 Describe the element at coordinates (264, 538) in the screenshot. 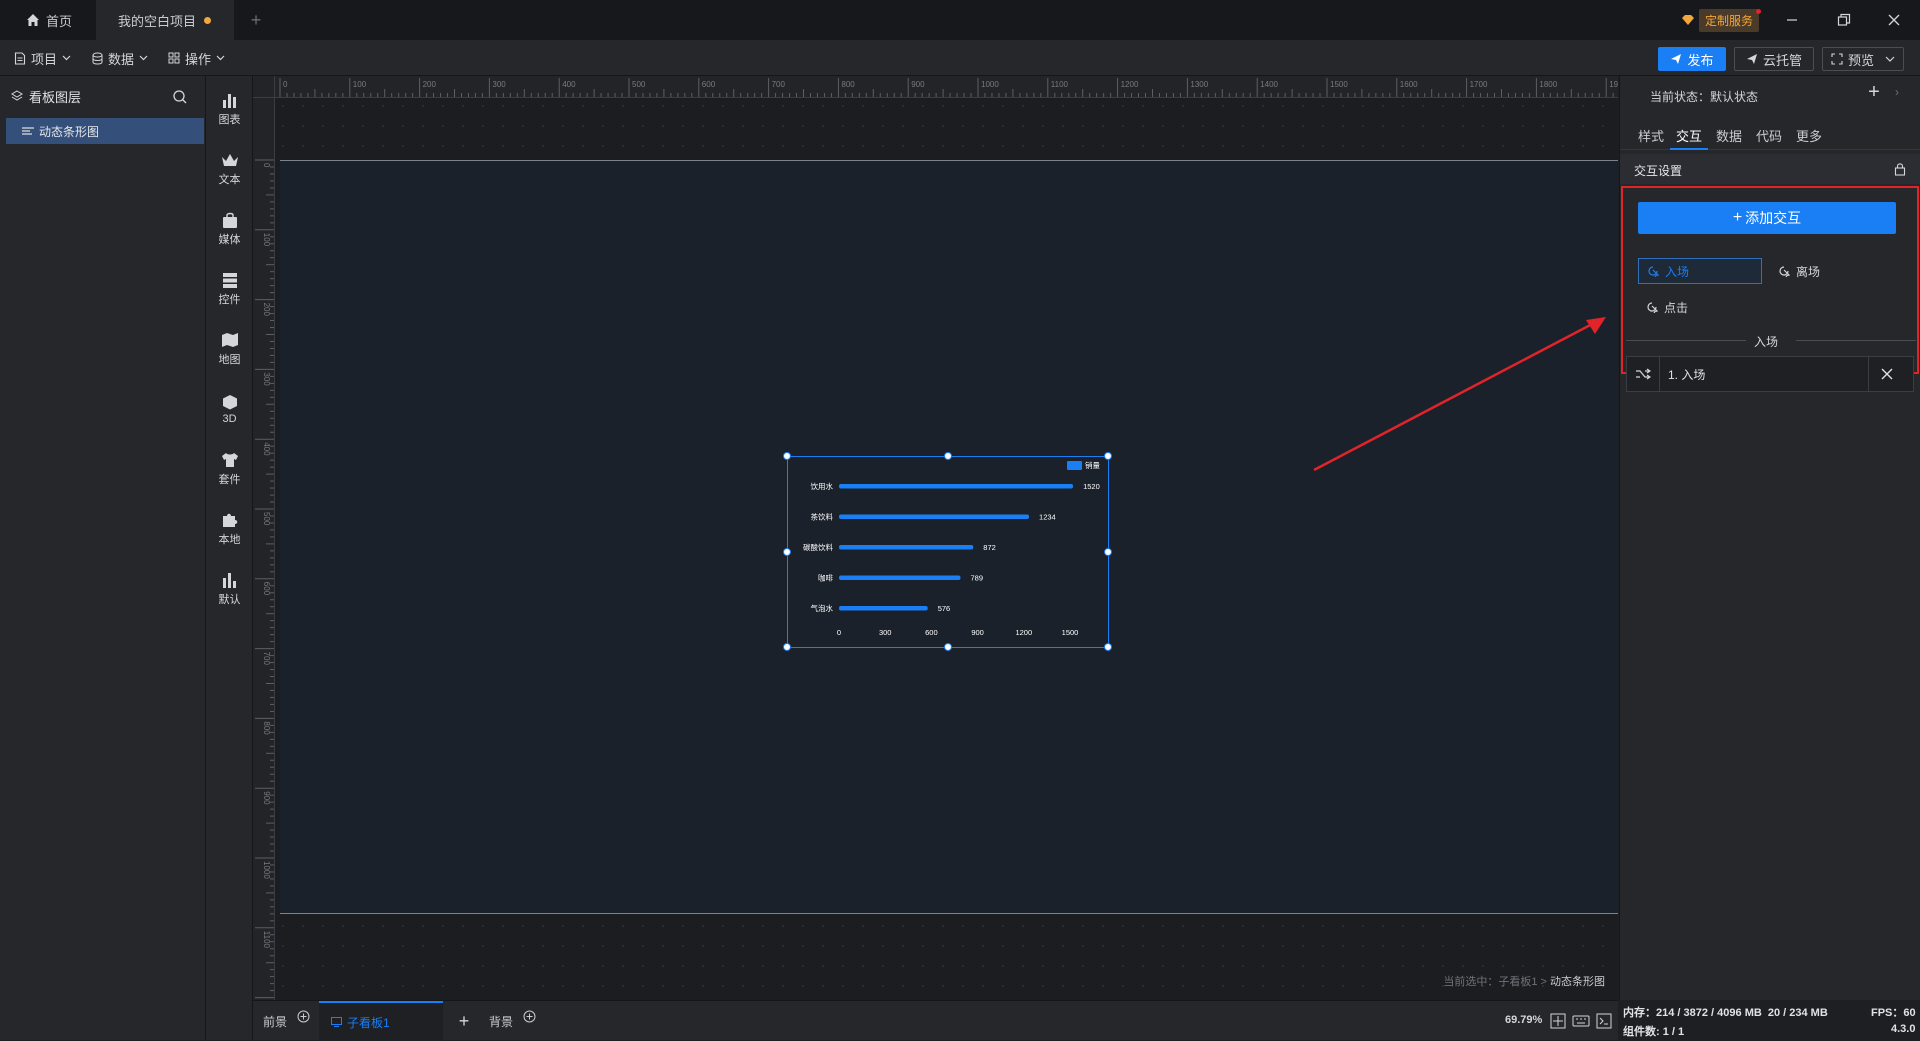

I see `ruler-vertical: 0 100 200 300 400 500 600 700 800 900 1000 1100` at that location.